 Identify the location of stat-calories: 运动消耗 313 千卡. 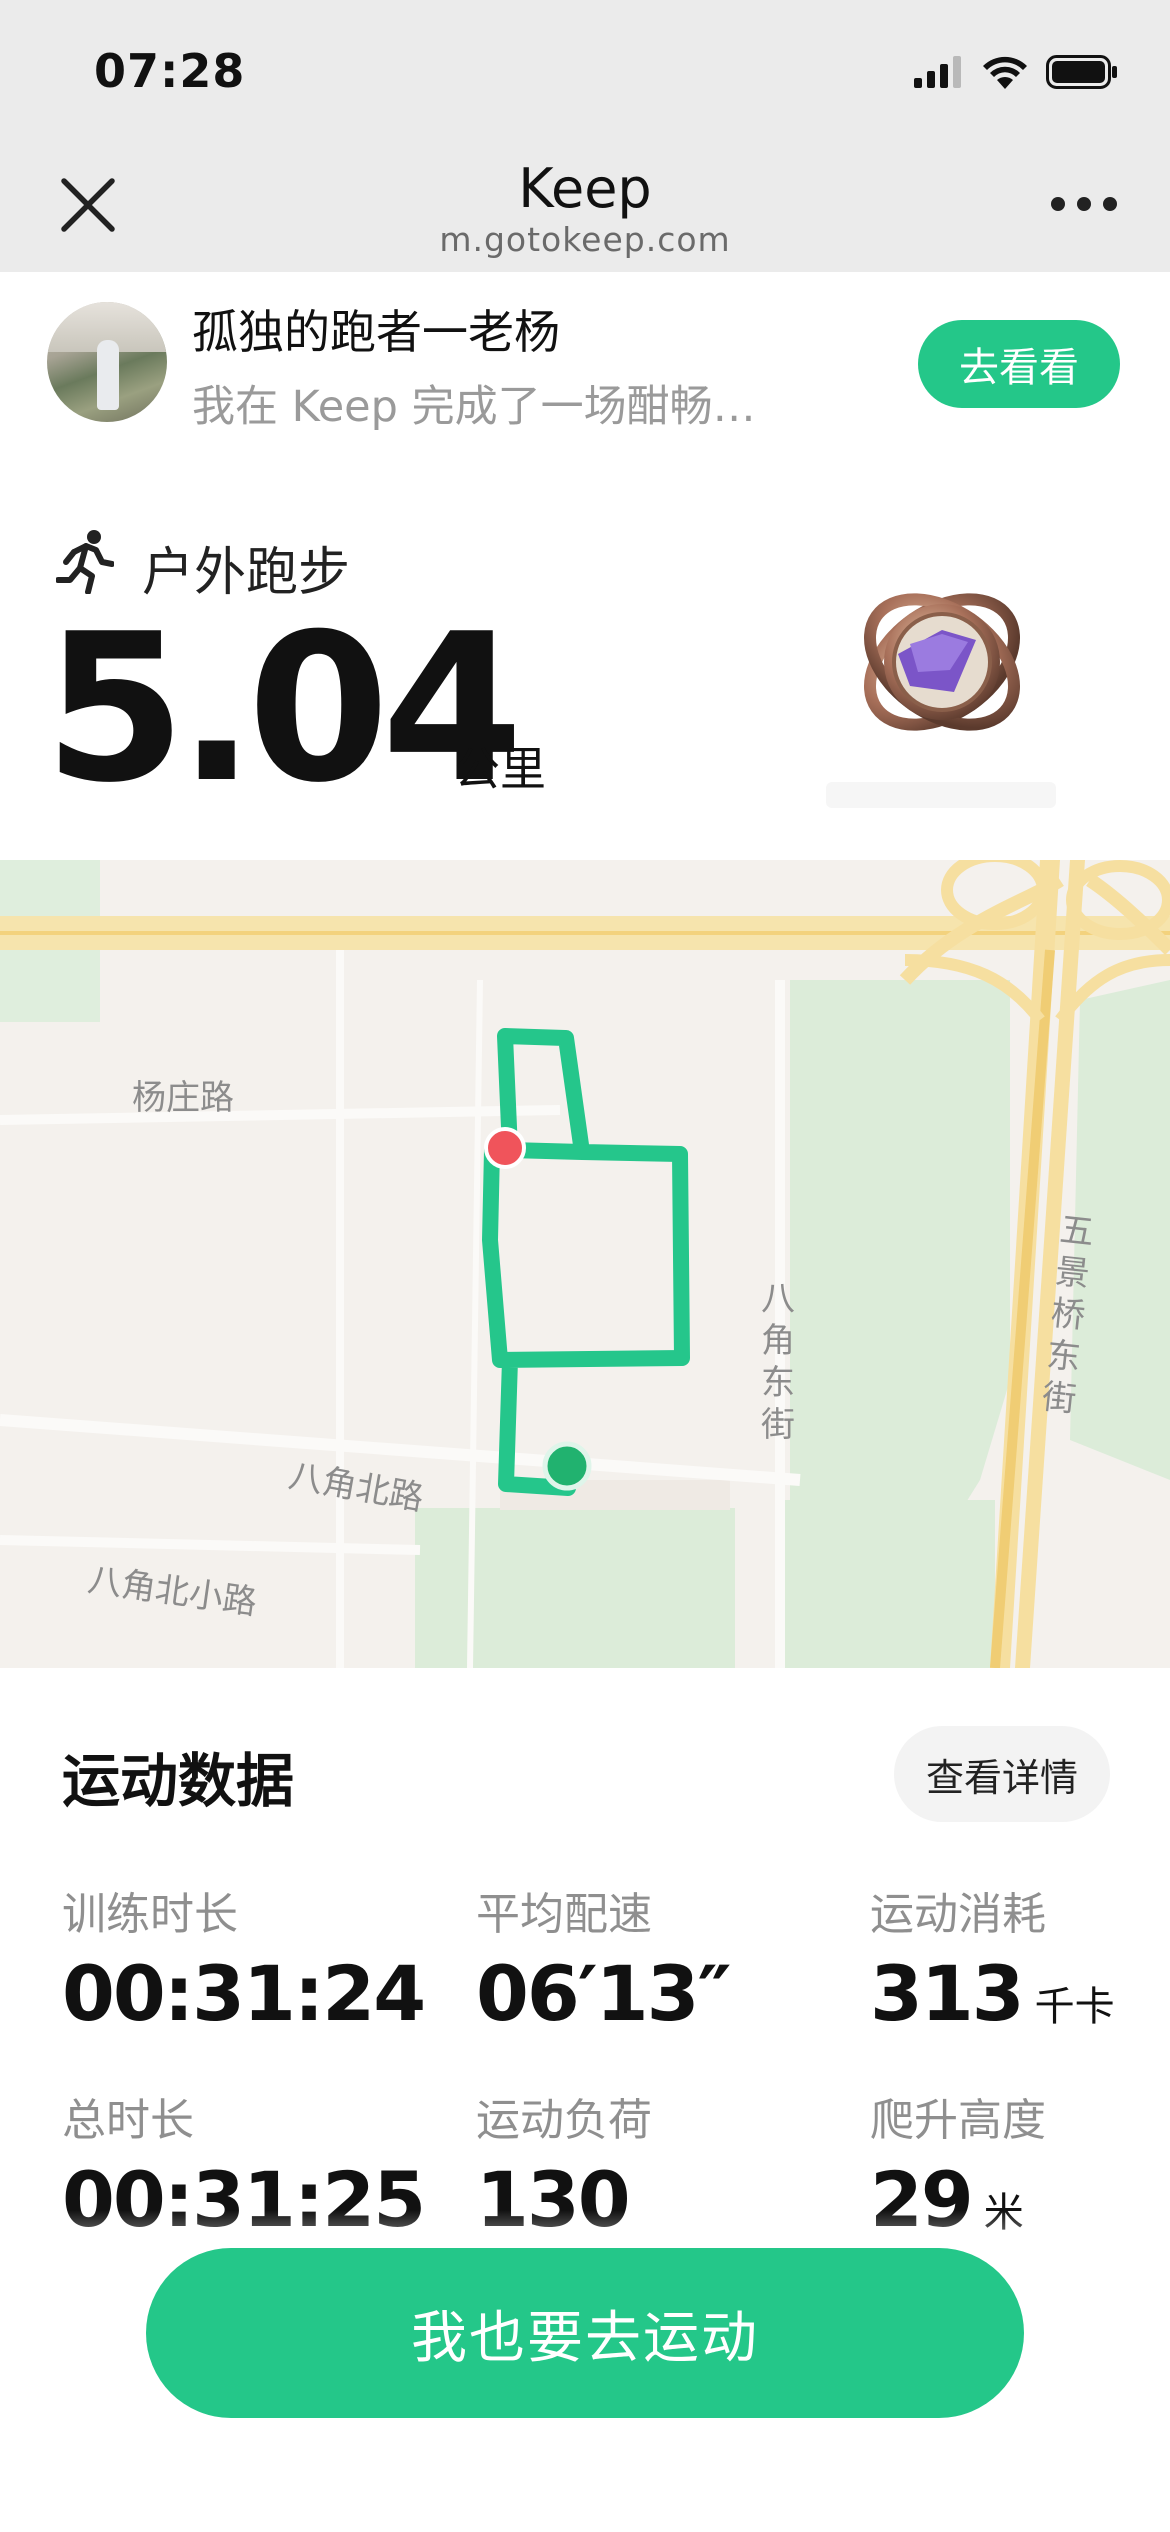
(992, 1955).